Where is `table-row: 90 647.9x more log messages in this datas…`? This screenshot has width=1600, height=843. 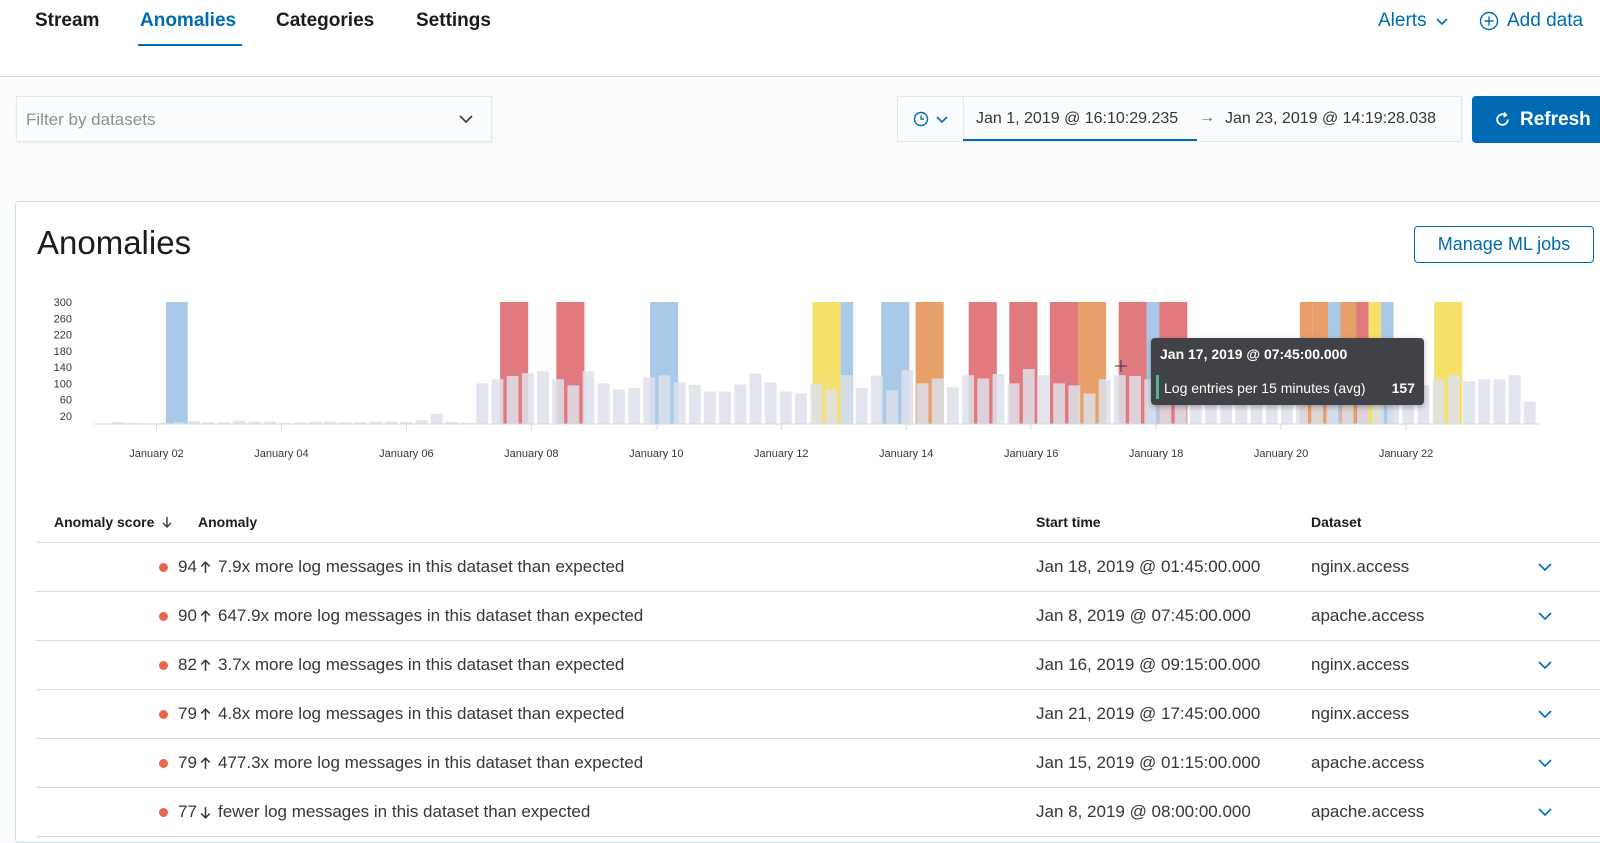 table-row: 90 647.9x more log messages in this datas… is located at coordinates (818, 616).